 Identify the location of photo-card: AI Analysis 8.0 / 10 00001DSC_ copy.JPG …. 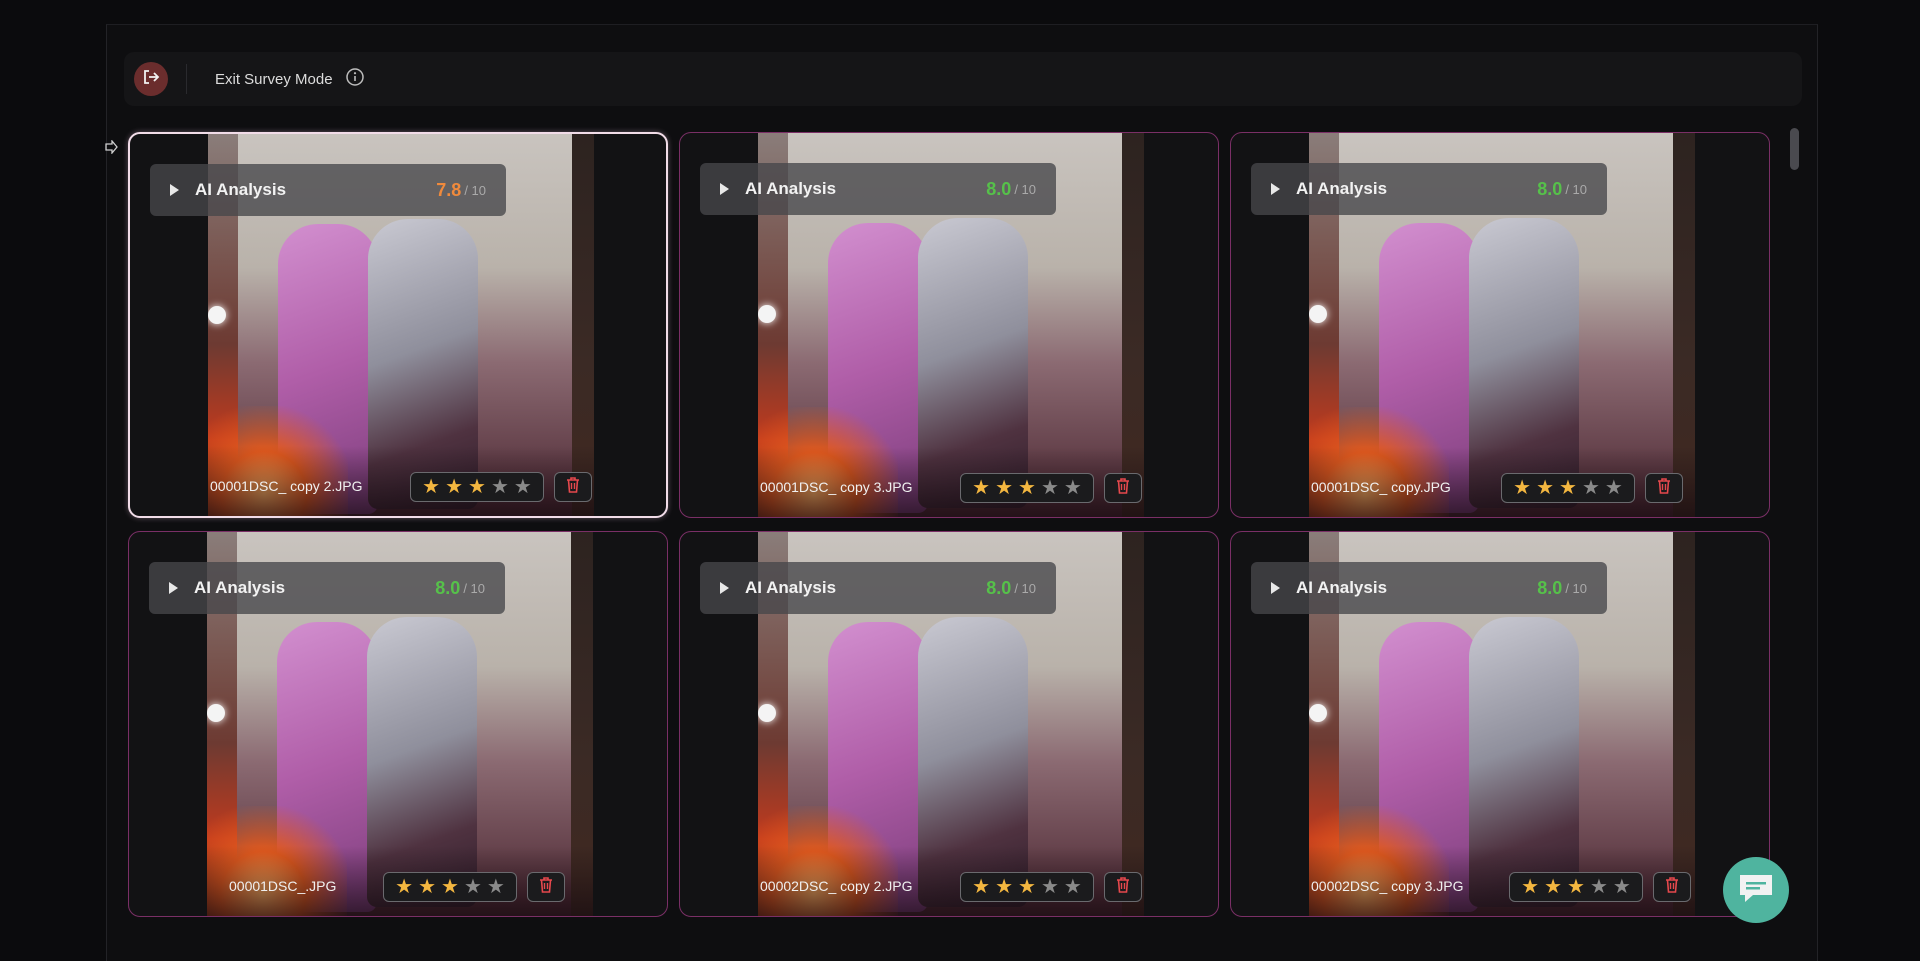
(1500, 325).